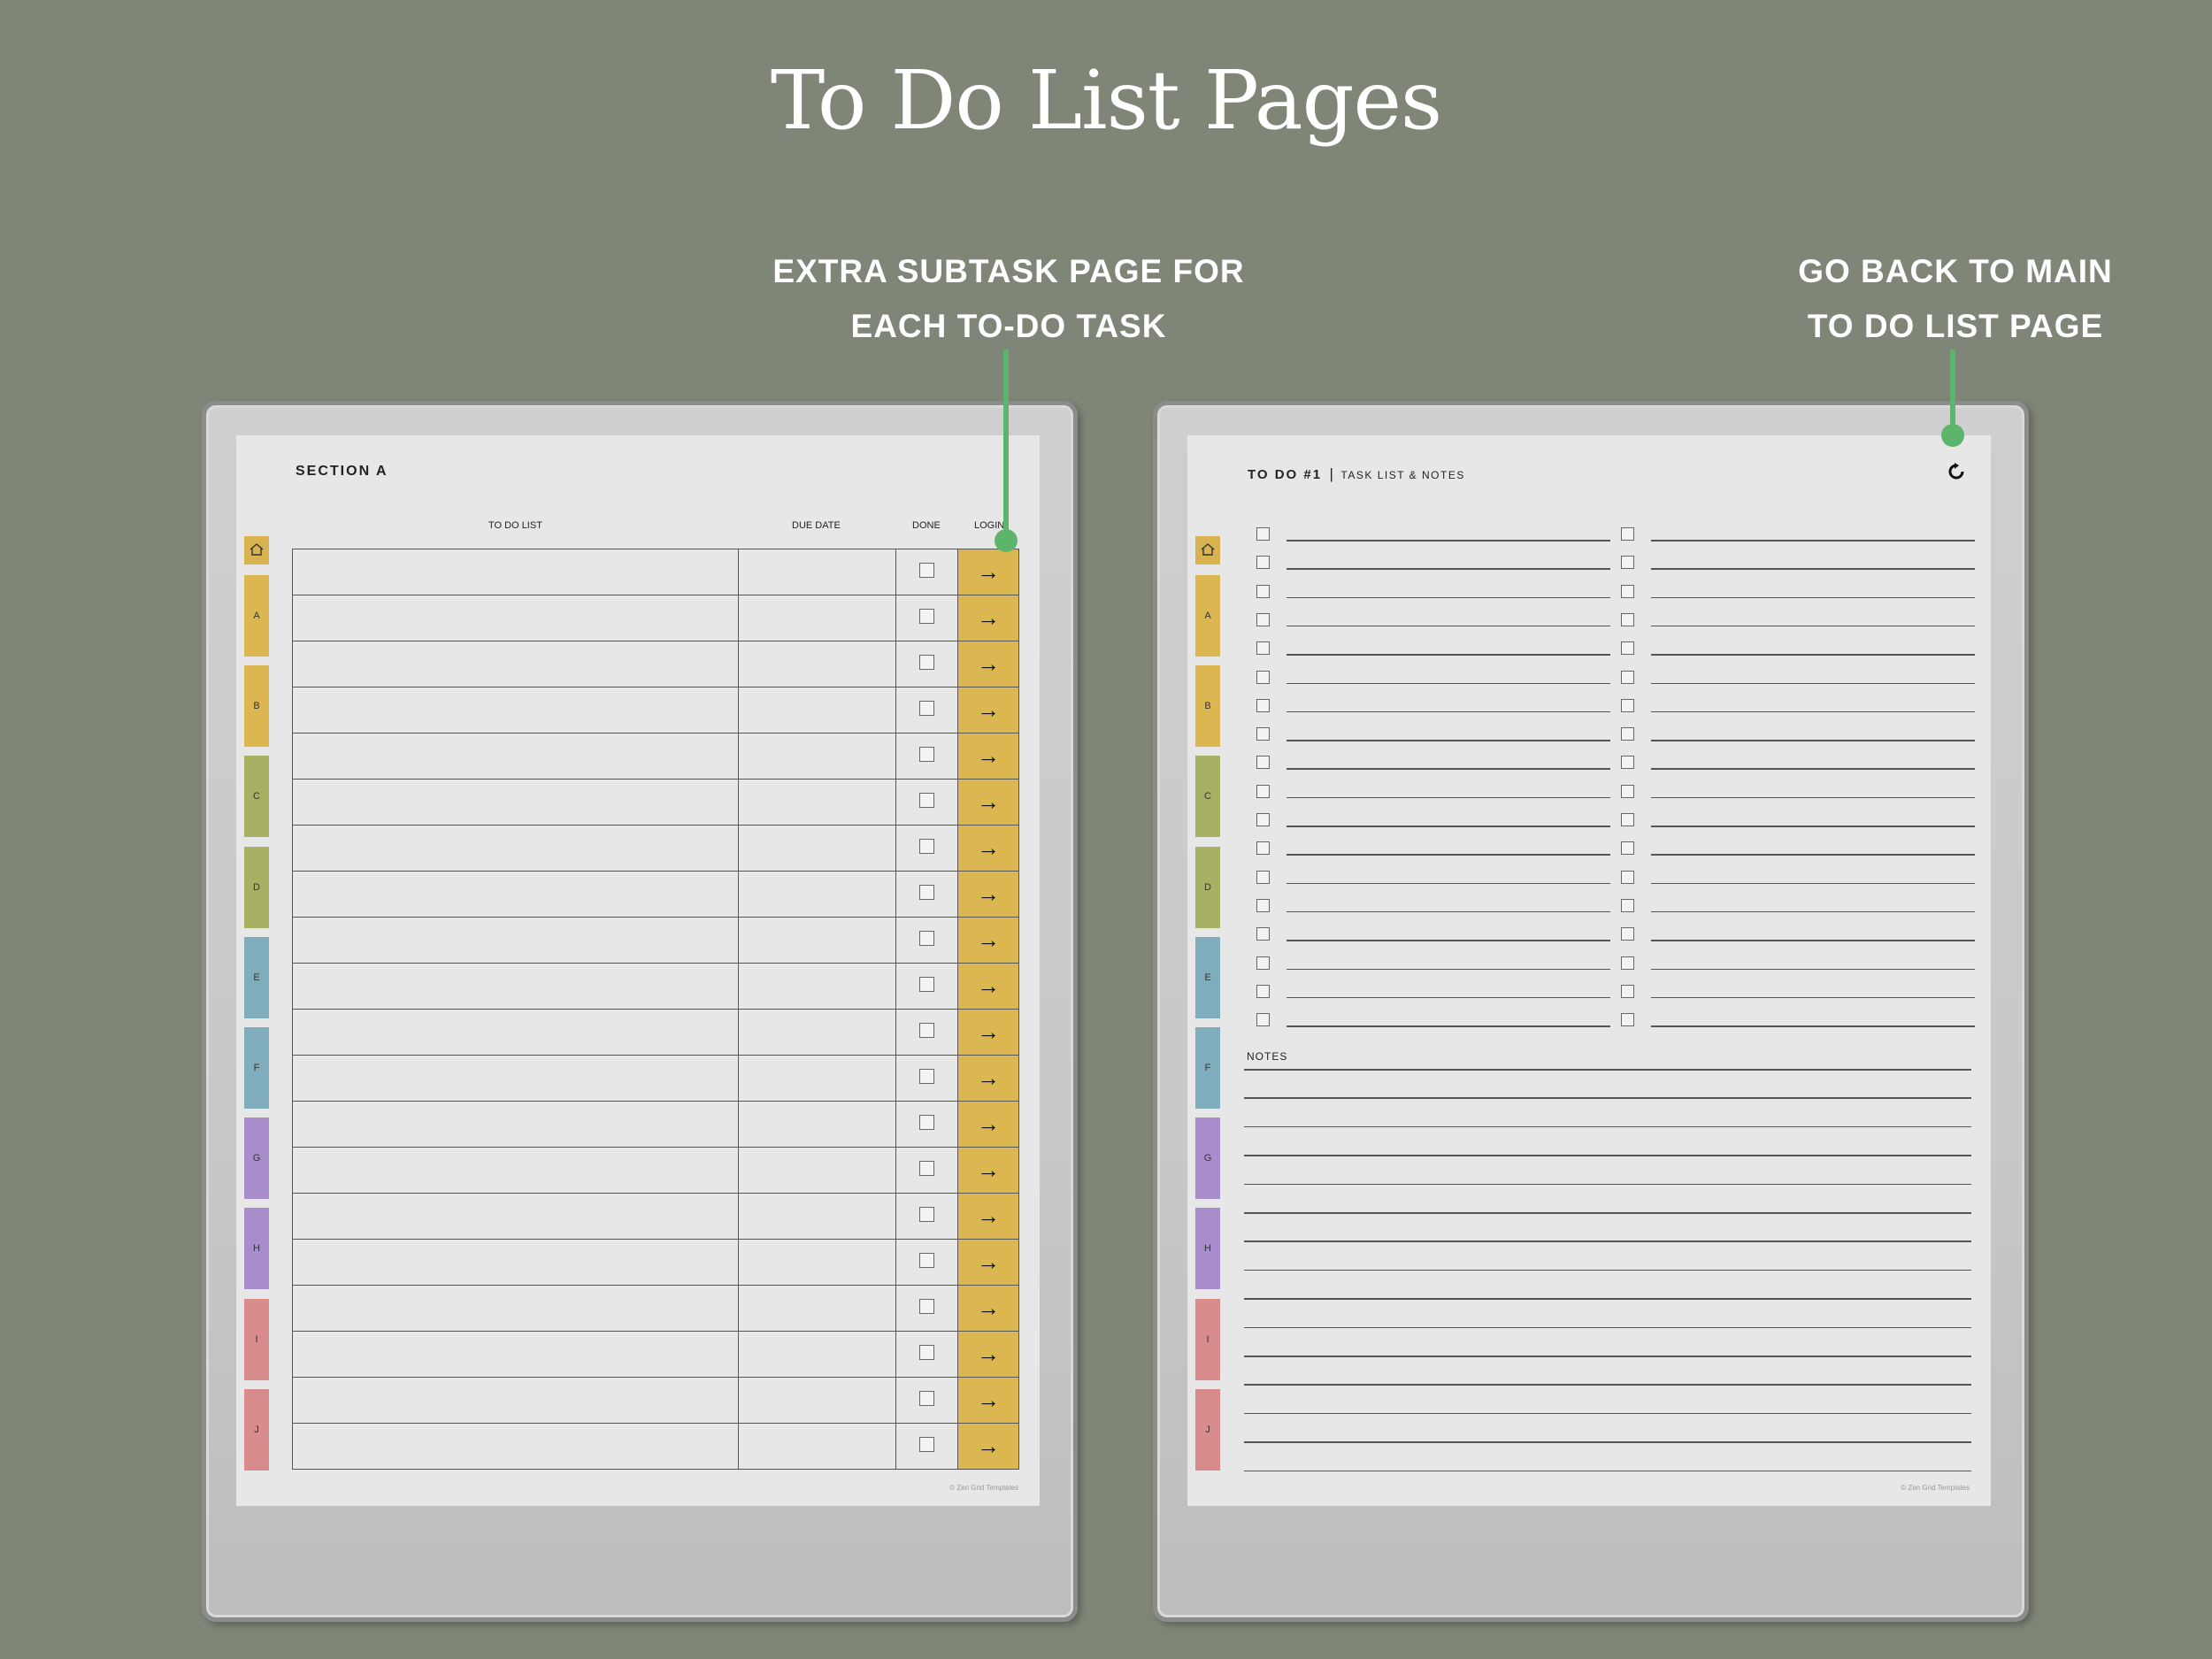 This screenshot has width=2212, height=1659. I want to click on tab-f: F, so click(1207, 1068).